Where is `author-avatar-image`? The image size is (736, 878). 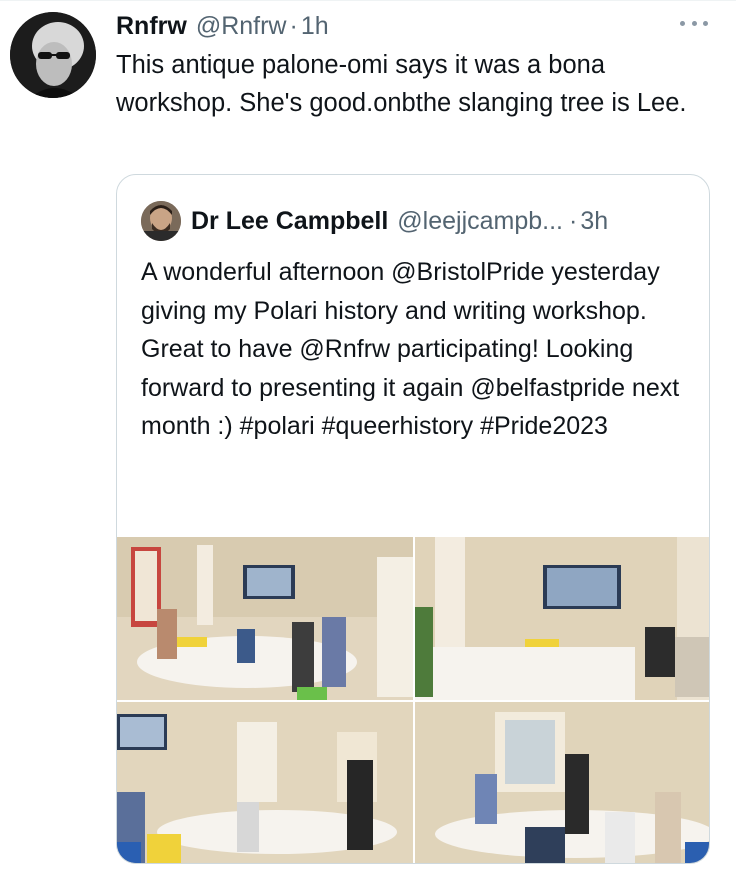 author-avatar-image is located at coordinates (53, 55).